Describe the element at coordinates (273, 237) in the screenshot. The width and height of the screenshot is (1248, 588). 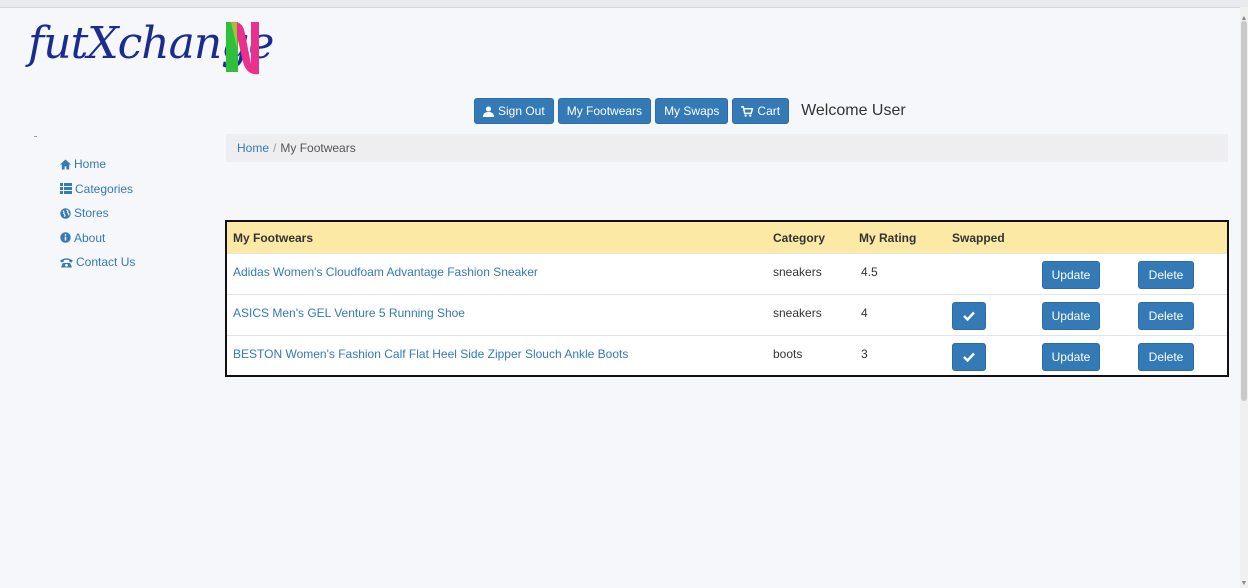
I see `header-footwear: My Footwears` at that location.